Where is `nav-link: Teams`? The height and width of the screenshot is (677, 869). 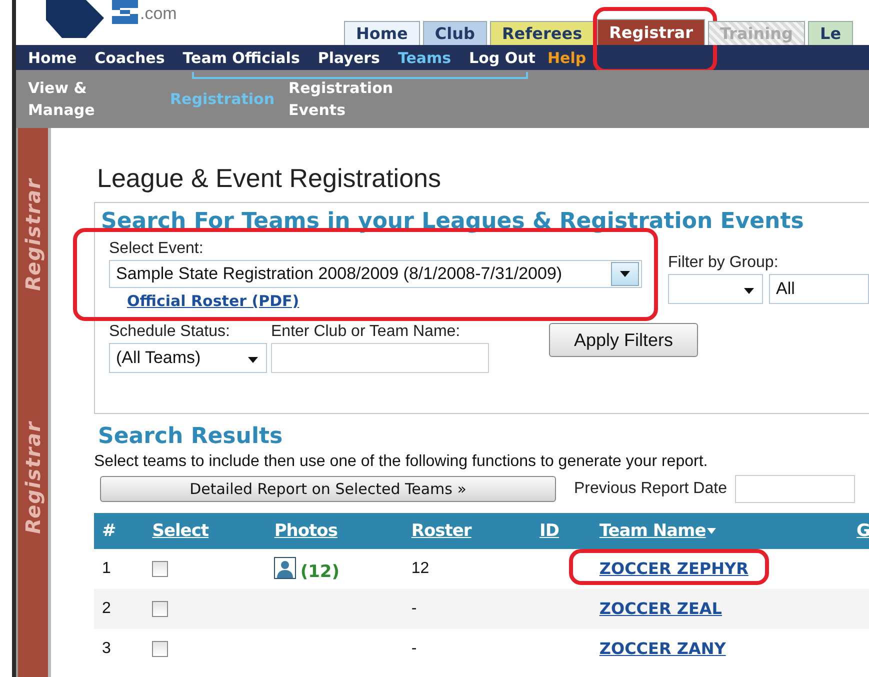 nav-link: Teams is located at coordinates (425, 57).